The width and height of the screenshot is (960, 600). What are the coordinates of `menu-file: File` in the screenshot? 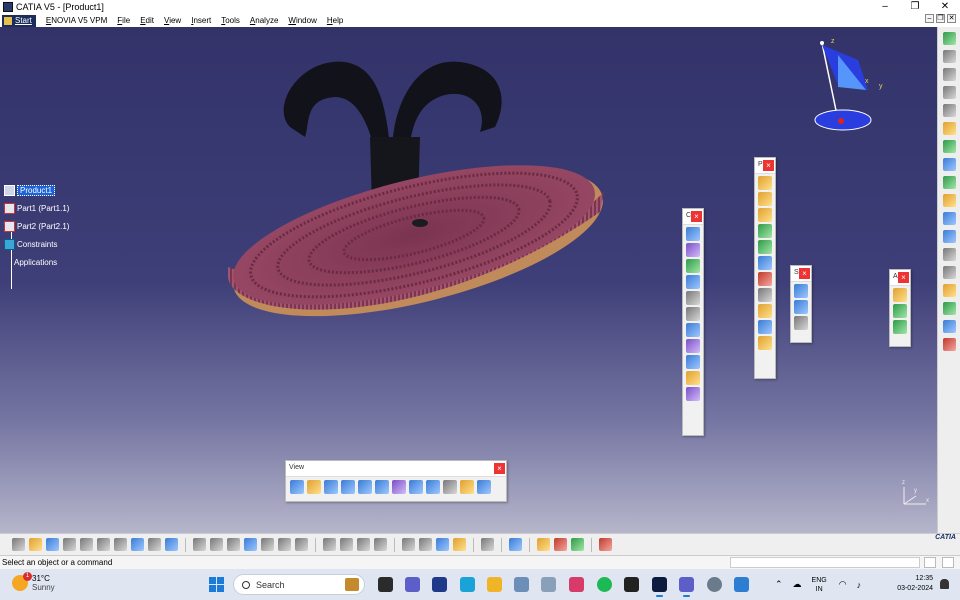 It's located at (123, 20).